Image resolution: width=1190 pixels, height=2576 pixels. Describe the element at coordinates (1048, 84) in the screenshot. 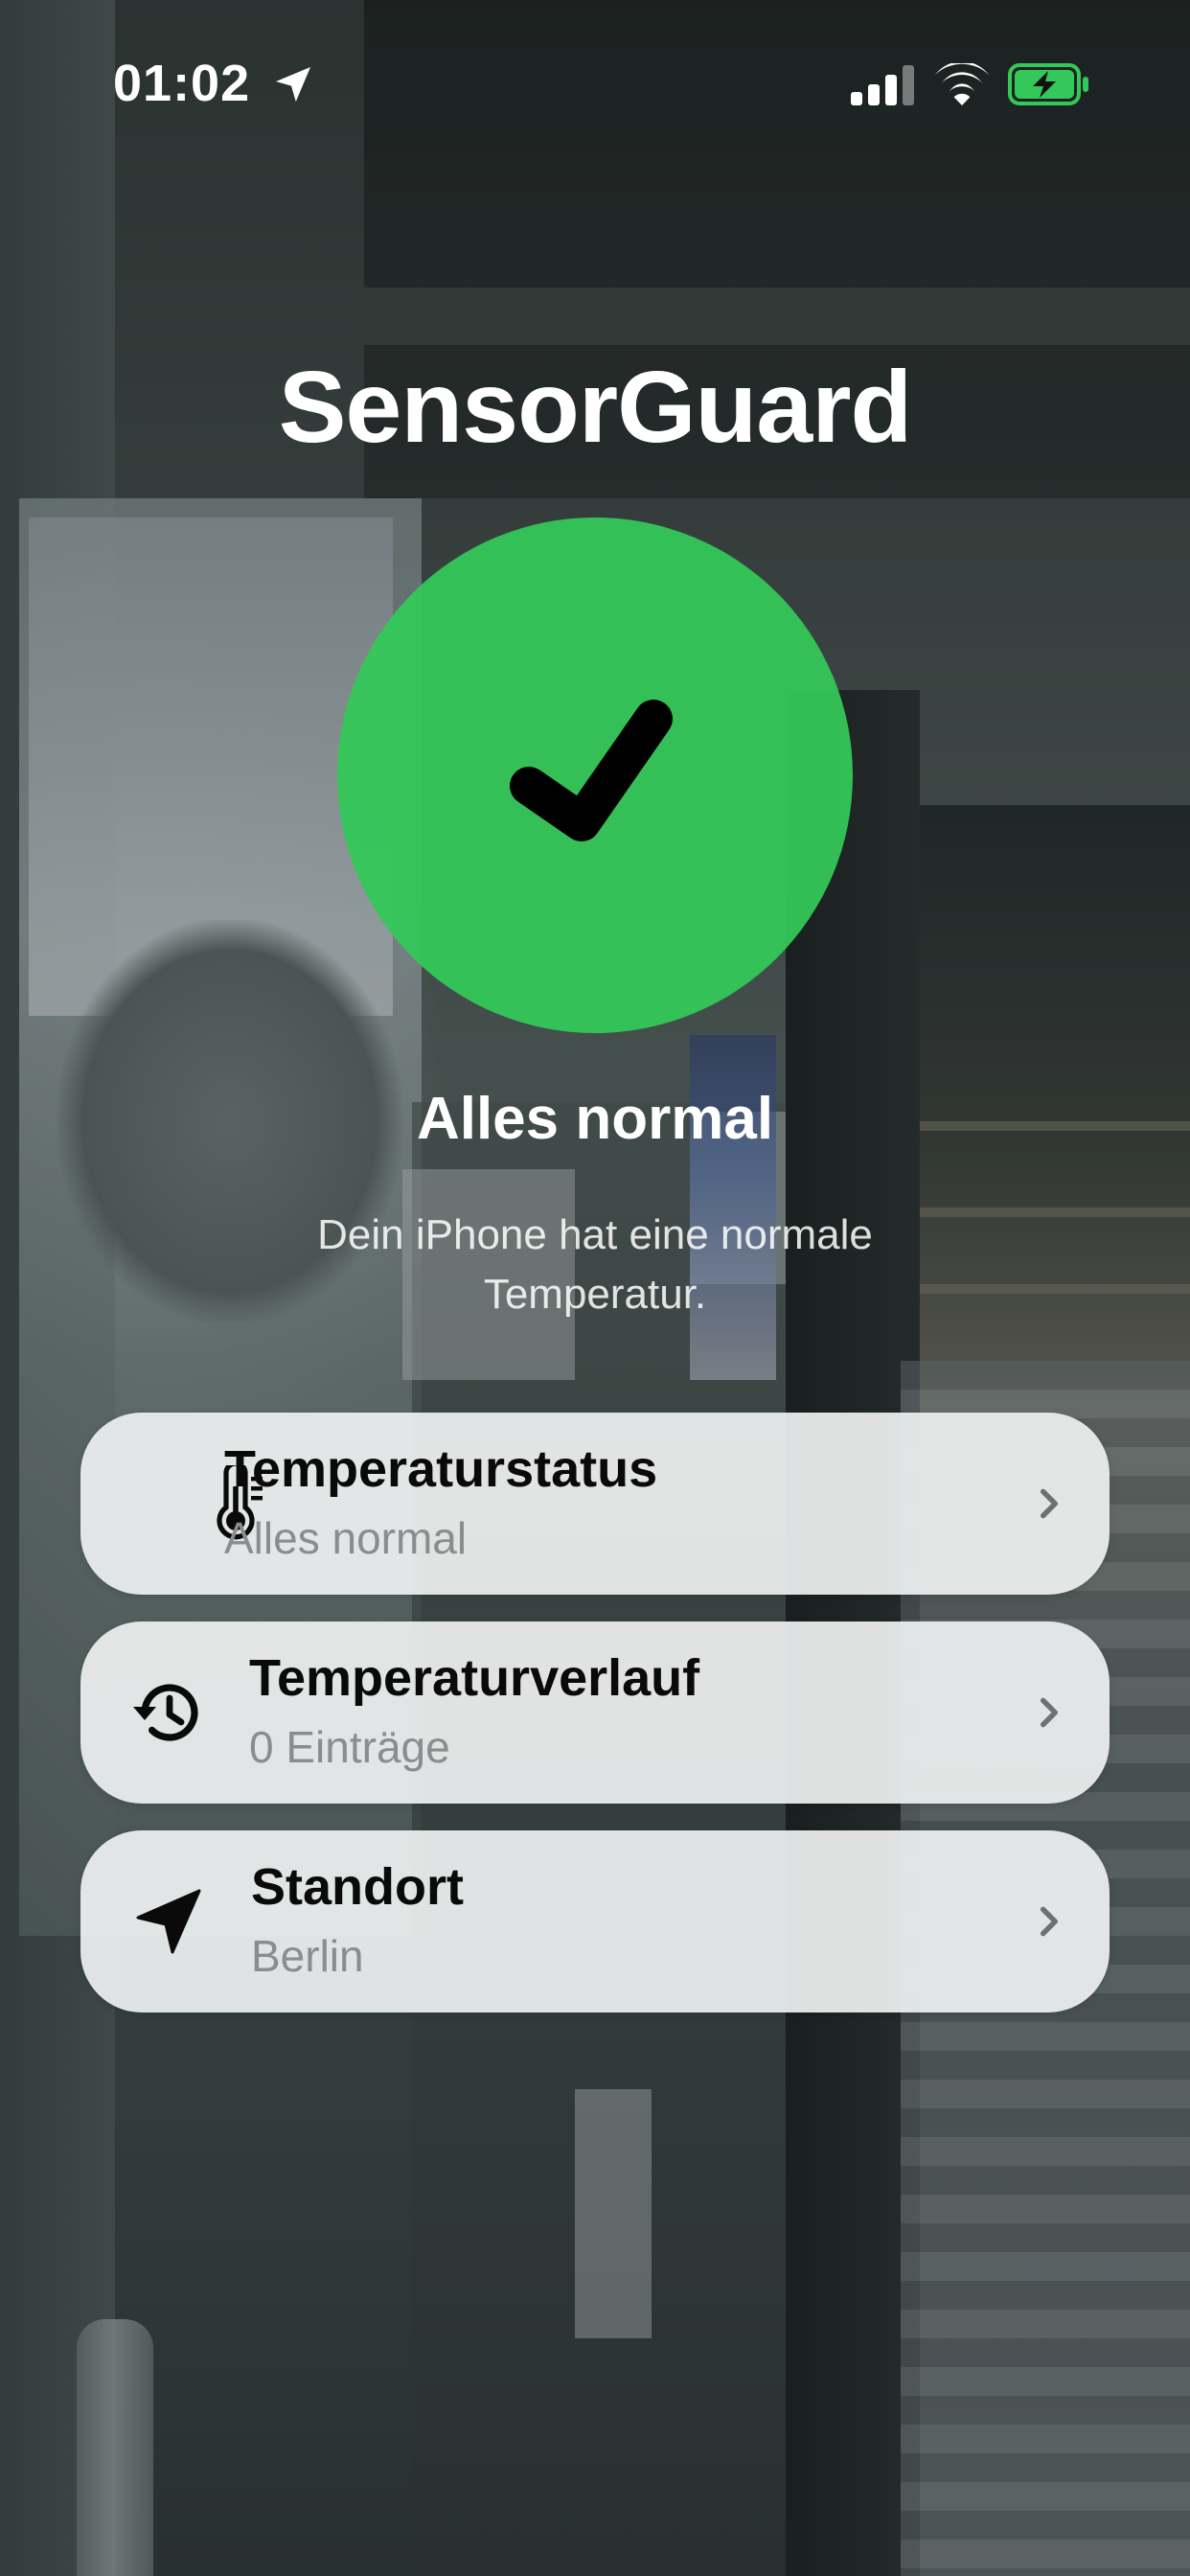

I see `battery-charging-icon` at that location.